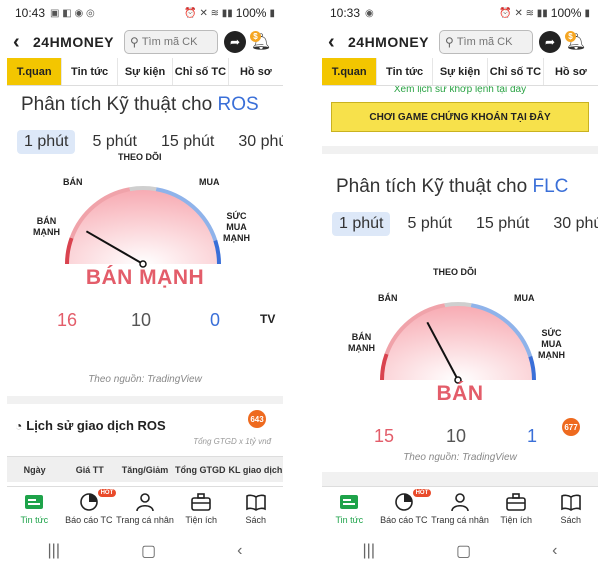  Describe the element at coordinates (516, 502) in the screenshot. I see `utilities-icon` at that location.